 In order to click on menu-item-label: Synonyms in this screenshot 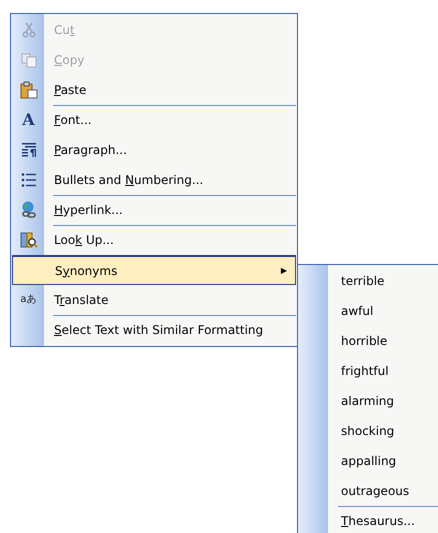, I will do `click(86, 271)`.